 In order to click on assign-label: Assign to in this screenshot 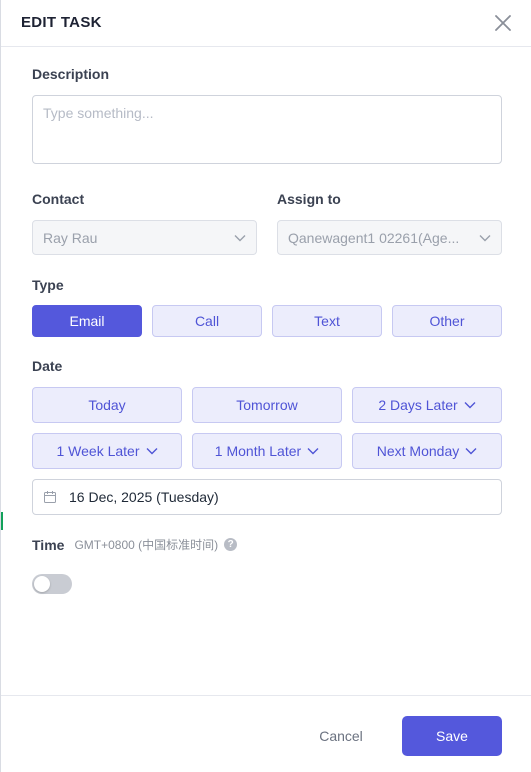, I will do `click(309, 199)`.